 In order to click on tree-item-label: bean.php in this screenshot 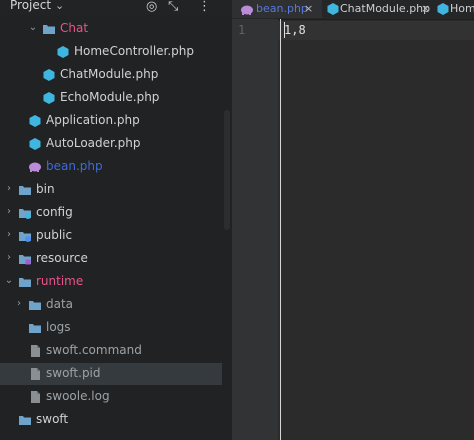, I will do `click(74, 166)`.